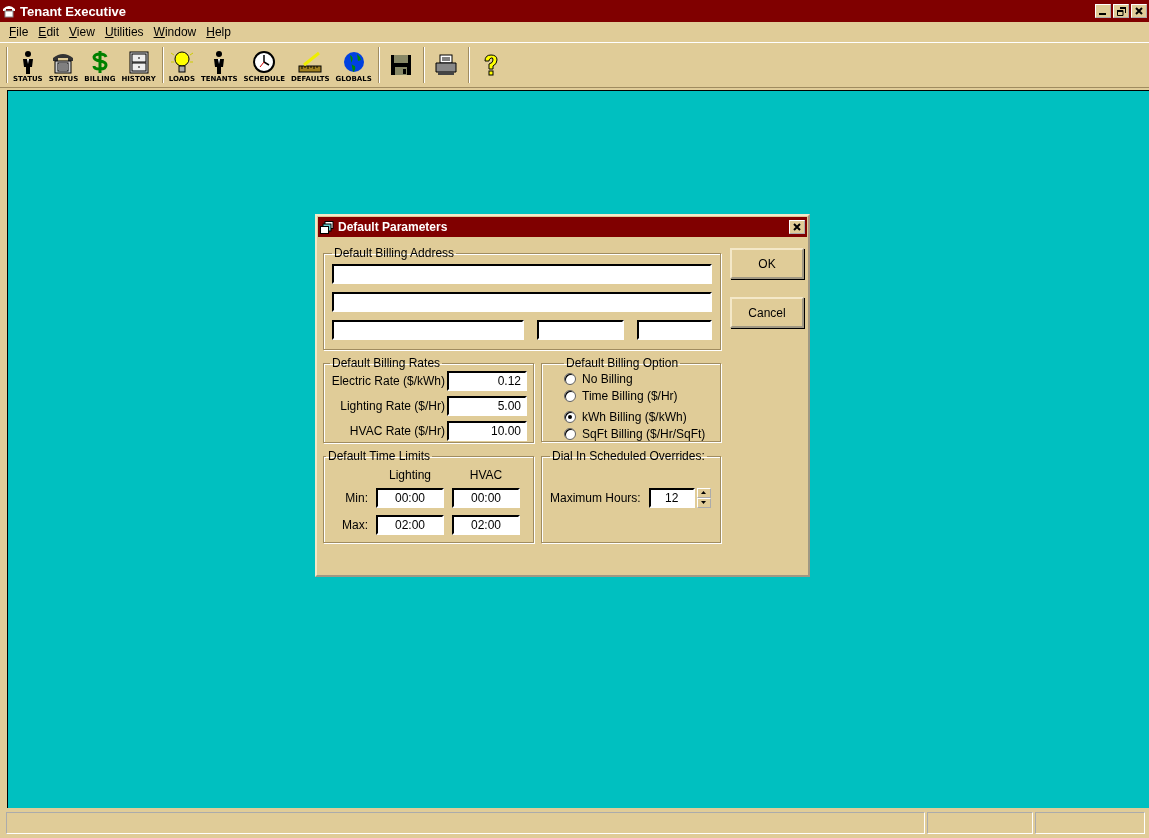 The image size is (1149, 838). I want to click on field-label: Electric Rate ($/kWh), so click(388, 381).